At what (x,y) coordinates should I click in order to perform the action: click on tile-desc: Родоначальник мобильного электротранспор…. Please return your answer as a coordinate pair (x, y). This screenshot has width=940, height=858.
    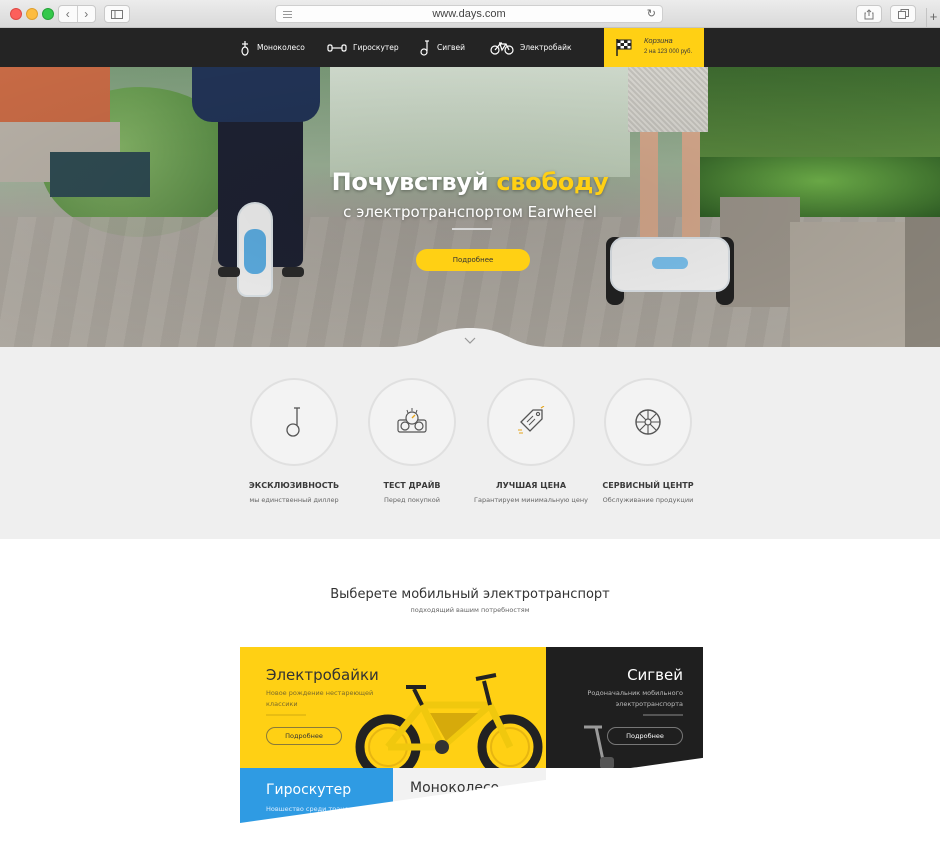
    Looking at the image, I should click on (635, 698).